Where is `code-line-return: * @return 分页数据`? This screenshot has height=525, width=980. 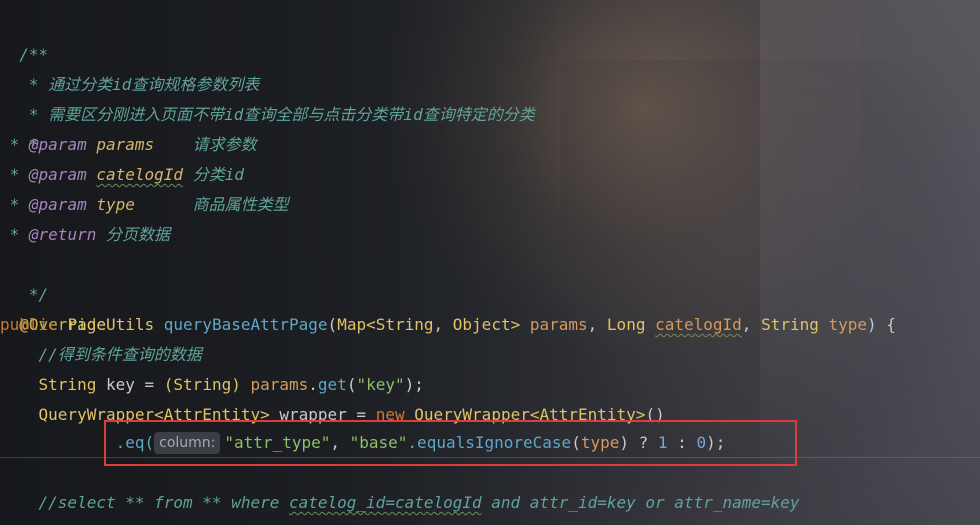 code-line-return: * @return 分页数据 is located at coordinates (85, 235).